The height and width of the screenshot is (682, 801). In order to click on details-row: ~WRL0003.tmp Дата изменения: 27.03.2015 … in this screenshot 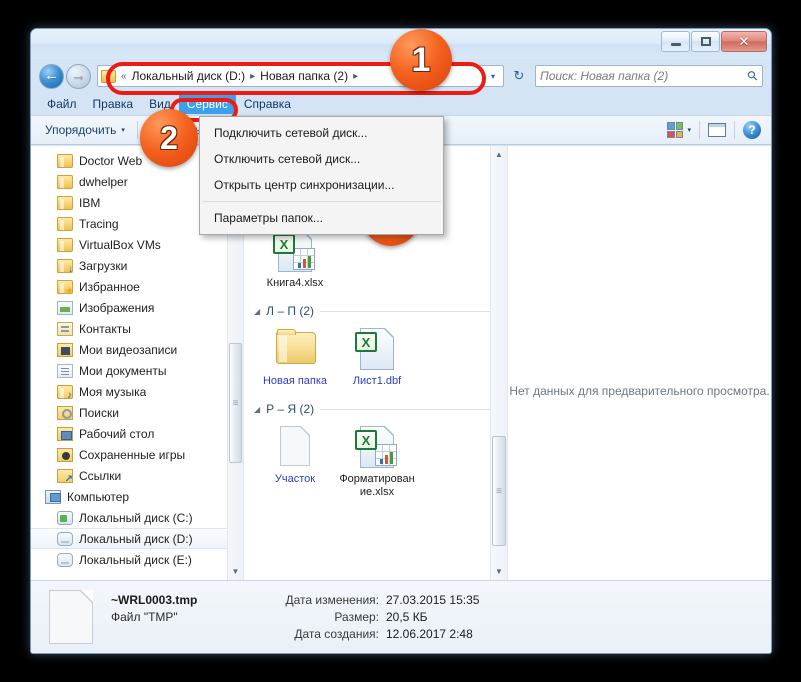, I will do `click(295, 600)`.